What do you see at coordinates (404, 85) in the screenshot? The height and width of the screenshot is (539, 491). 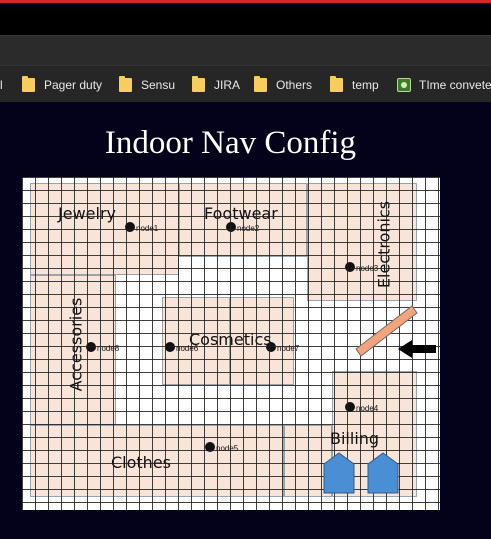 I see `site-favicon-icon` at bounding box center [404, 85].